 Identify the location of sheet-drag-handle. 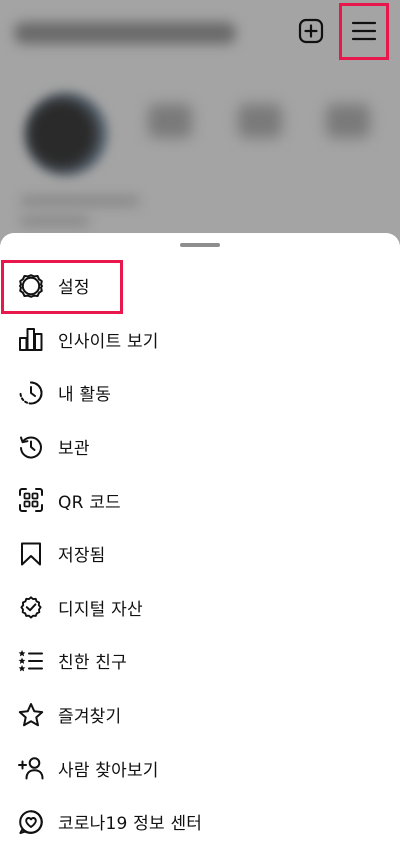
(200, 245).